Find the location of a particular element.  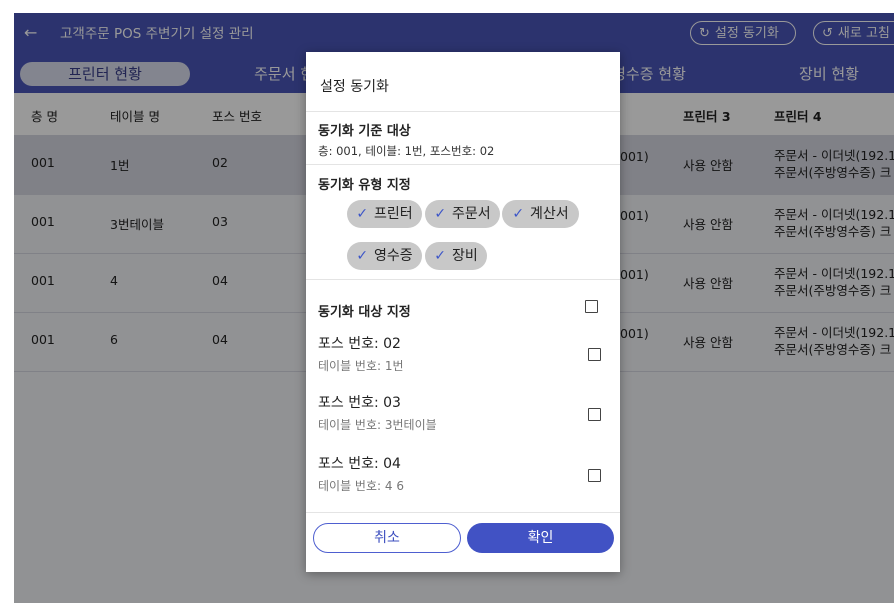

chip-printer: ✓ 프린터 is located at coordinates (384, 214).